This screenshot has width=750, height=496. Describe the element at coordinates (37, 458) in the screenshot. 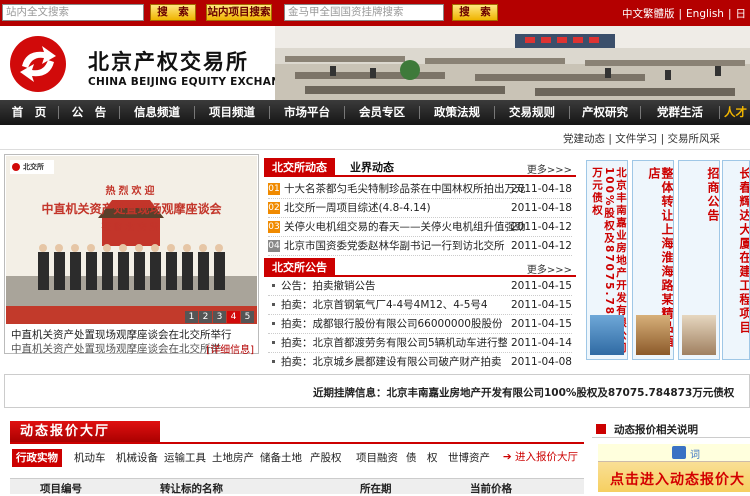

I see `tab-admin-assets: 行政实物` at that location.